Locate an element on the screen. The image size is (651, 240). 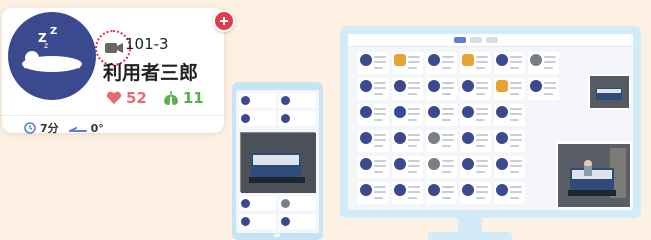
tablet-camera-view is located at coordinates (278, 162).